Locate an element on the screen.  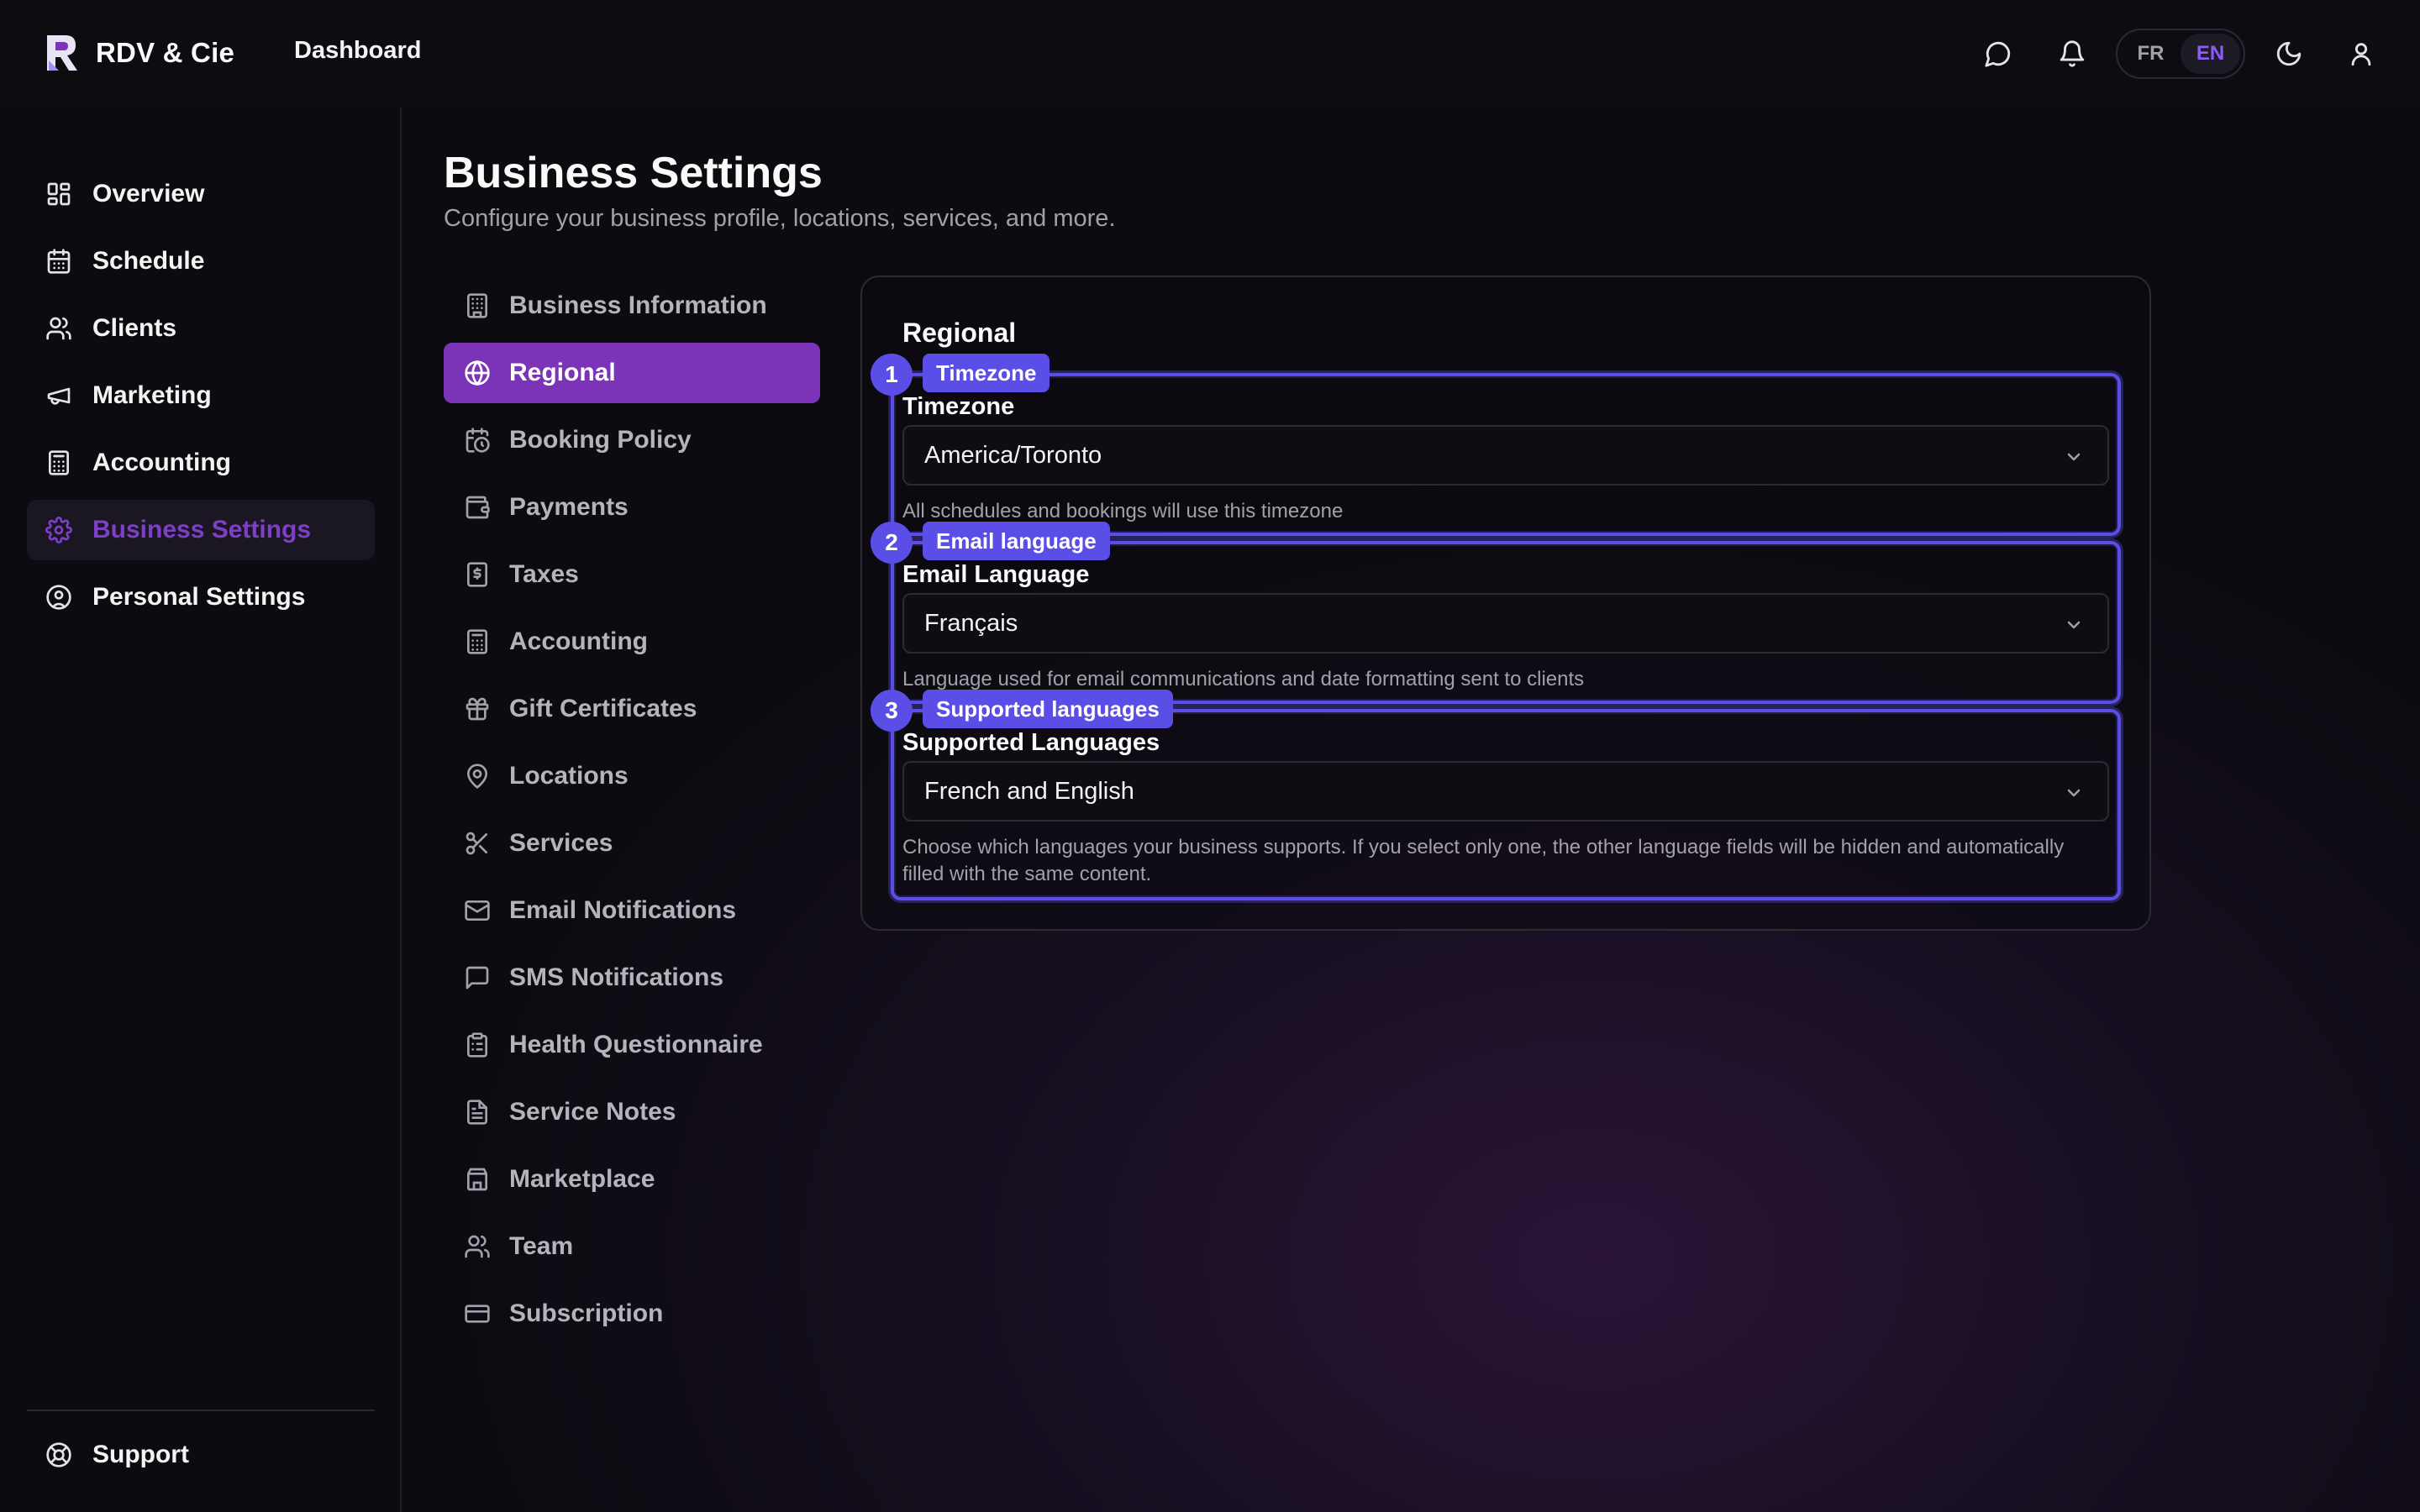
settings-nav-label: Email Notifications is located at coordinates (623, 910).